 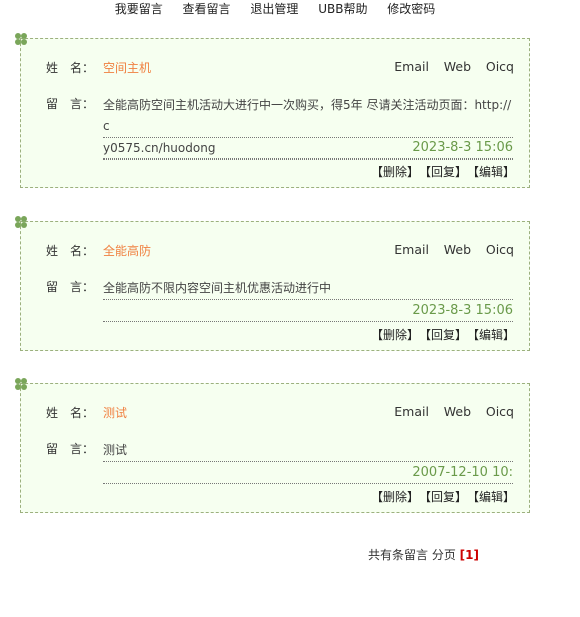 What do you see at coordinates (308, 473) in the screenshot?
I see `post-date: 2007-12-10 10:` at bounding box center [308, 473].